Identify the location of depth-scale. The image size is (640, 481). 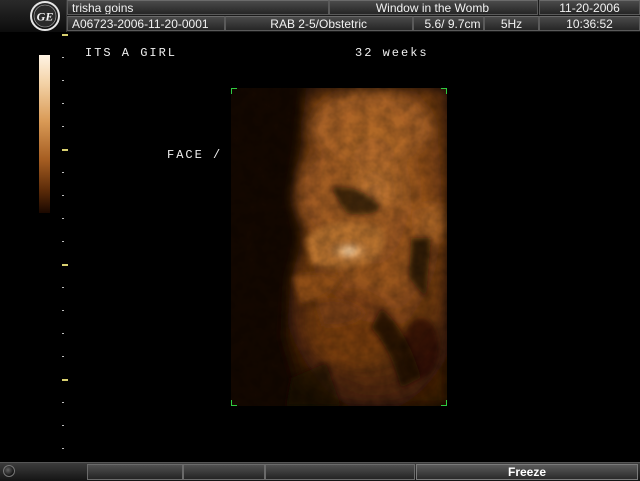
(65, 247).